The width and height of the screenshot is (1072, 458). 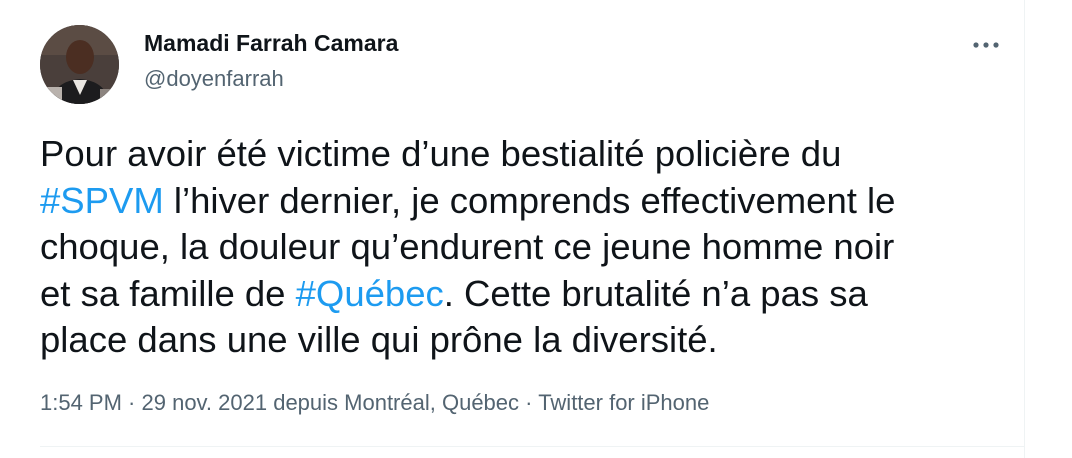 I want to click on hashtag-link: #Québec, so click(x=370, y=293).